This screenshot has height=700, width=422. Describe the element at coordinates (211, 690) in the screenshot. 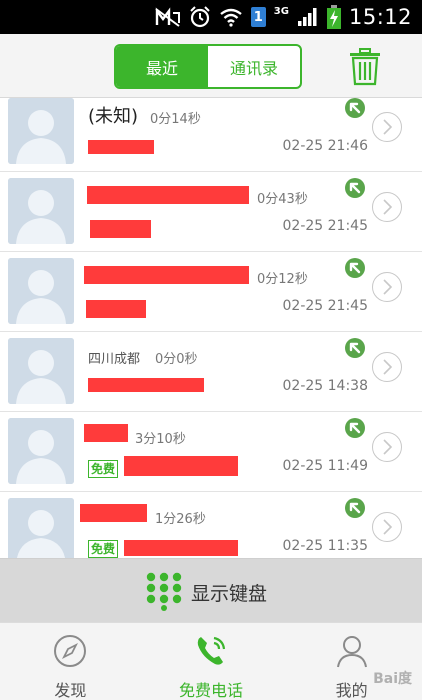

I see `nav-free-call-label: 免费电话` at that location.